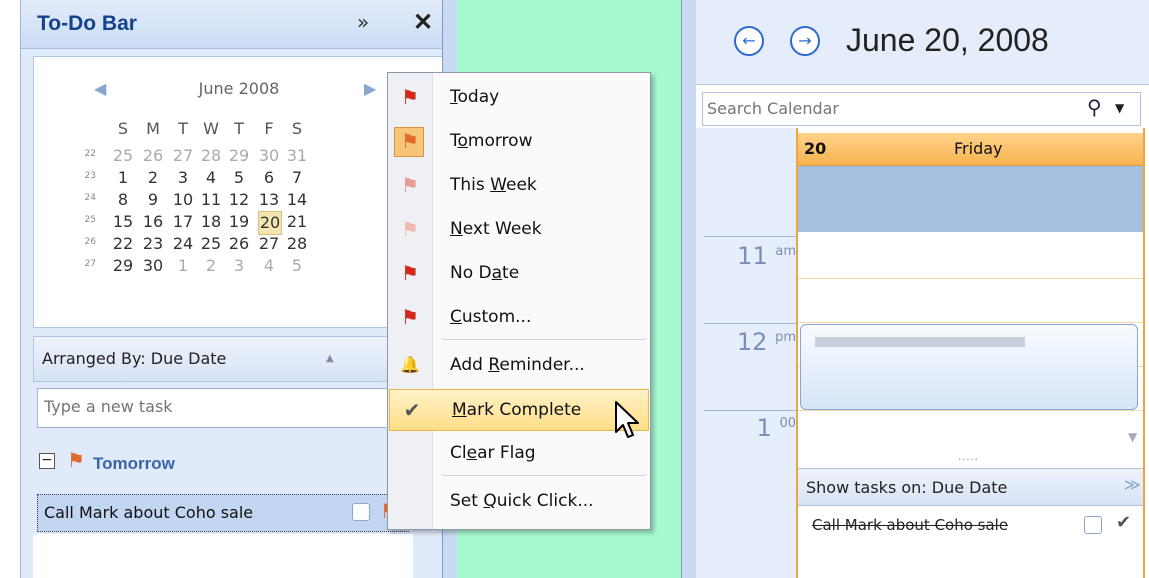 Image resolution: width=1149 pixels, height=578 pixels. What do you see at coordinates (269, 200) in the screenshot?
I see `calendar-day: 13` at bounding box center [269, 200].